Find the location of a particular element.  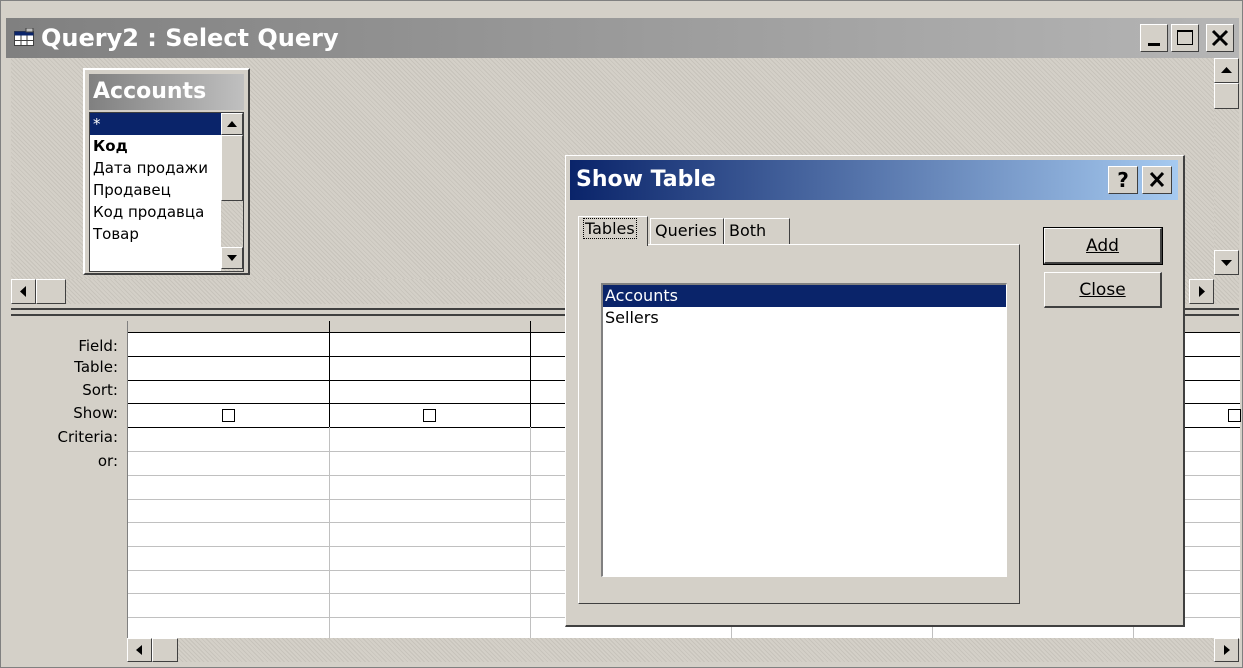

list-item: Accounts is located at coordinates (804, 296).